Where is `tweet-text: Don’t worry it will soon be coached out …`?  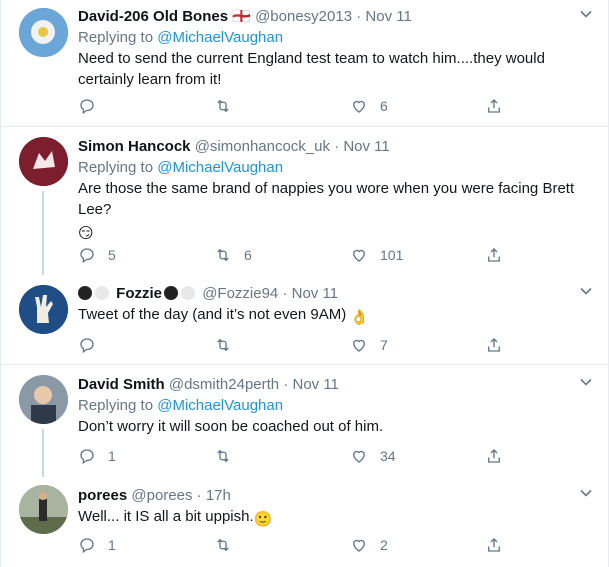
tweet-text: Don’t worry it will soon be coached out … is located at coordinates (336, 426).